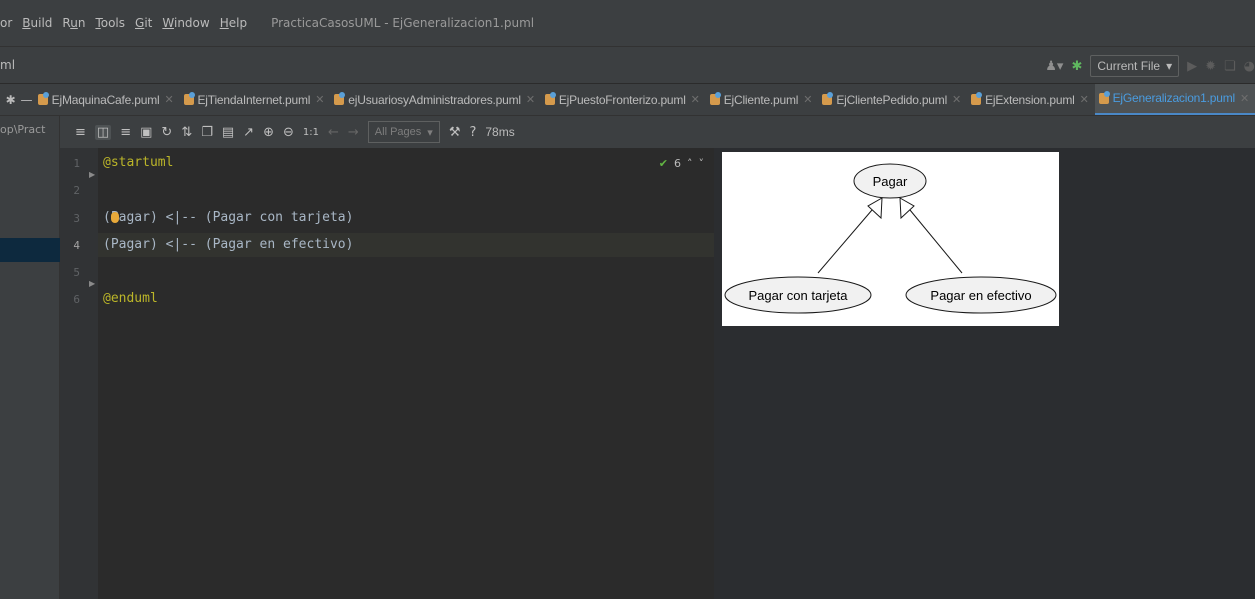 The width and height of the screenshot is (1255, 599). Describe the element at coordinates (26, 100) in the screenshot. I see `minimize-icon: —` at that location.